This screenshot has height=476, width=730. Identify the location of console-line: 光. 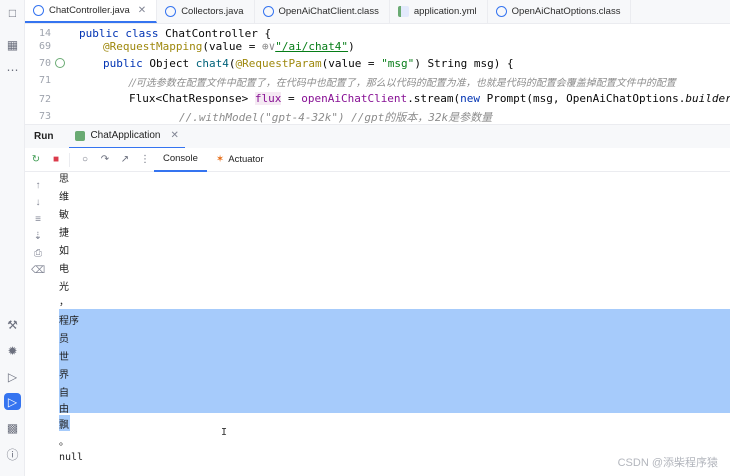
(64, 287).